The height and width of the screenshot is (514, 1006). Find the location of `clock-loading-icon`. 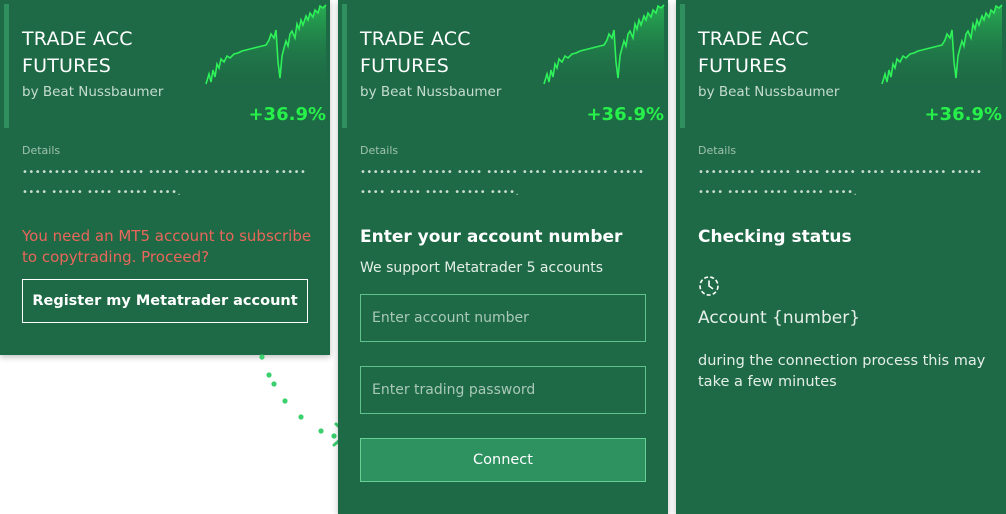

clock-loading-icon is located at coordinates (709, 286).